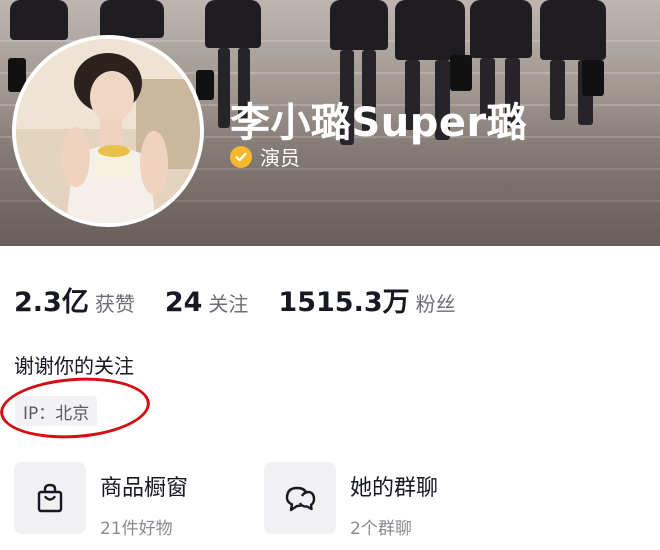 Image resolution: width=660 pixels, height=550 pixels. What do you see at coordinates (250, 299) in the screenshot?
I see `profile-stats: 2.3亿 获赞 24 关注 1515.3万 粉丝` at bounding box center [250, 299].